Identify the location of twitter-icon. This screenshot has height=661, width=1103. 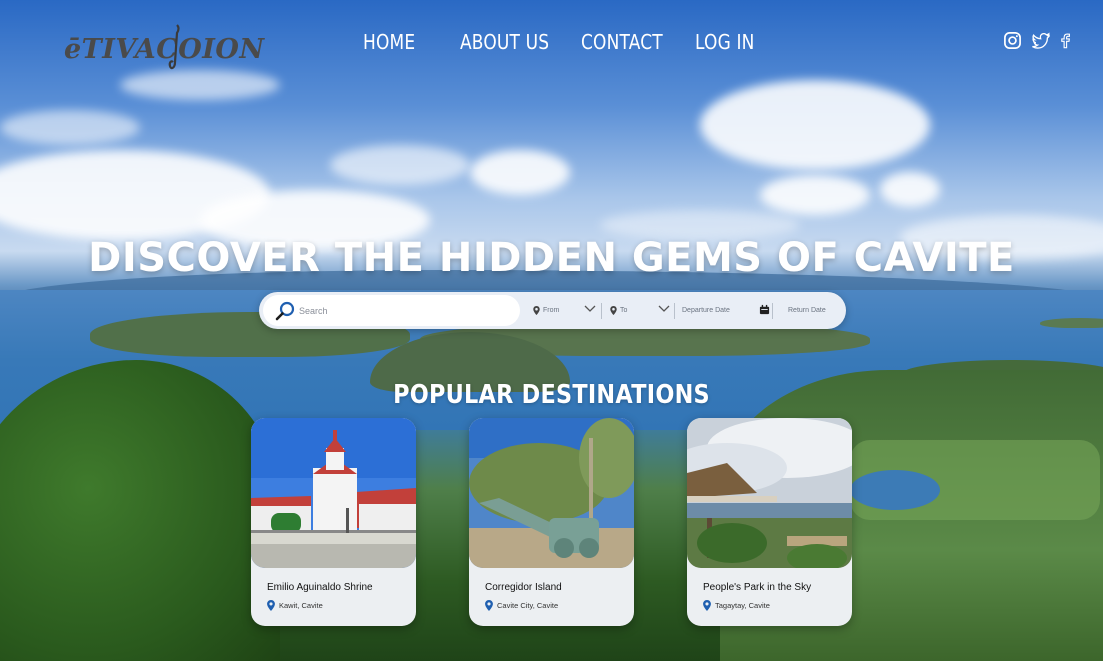
(1040, 40).